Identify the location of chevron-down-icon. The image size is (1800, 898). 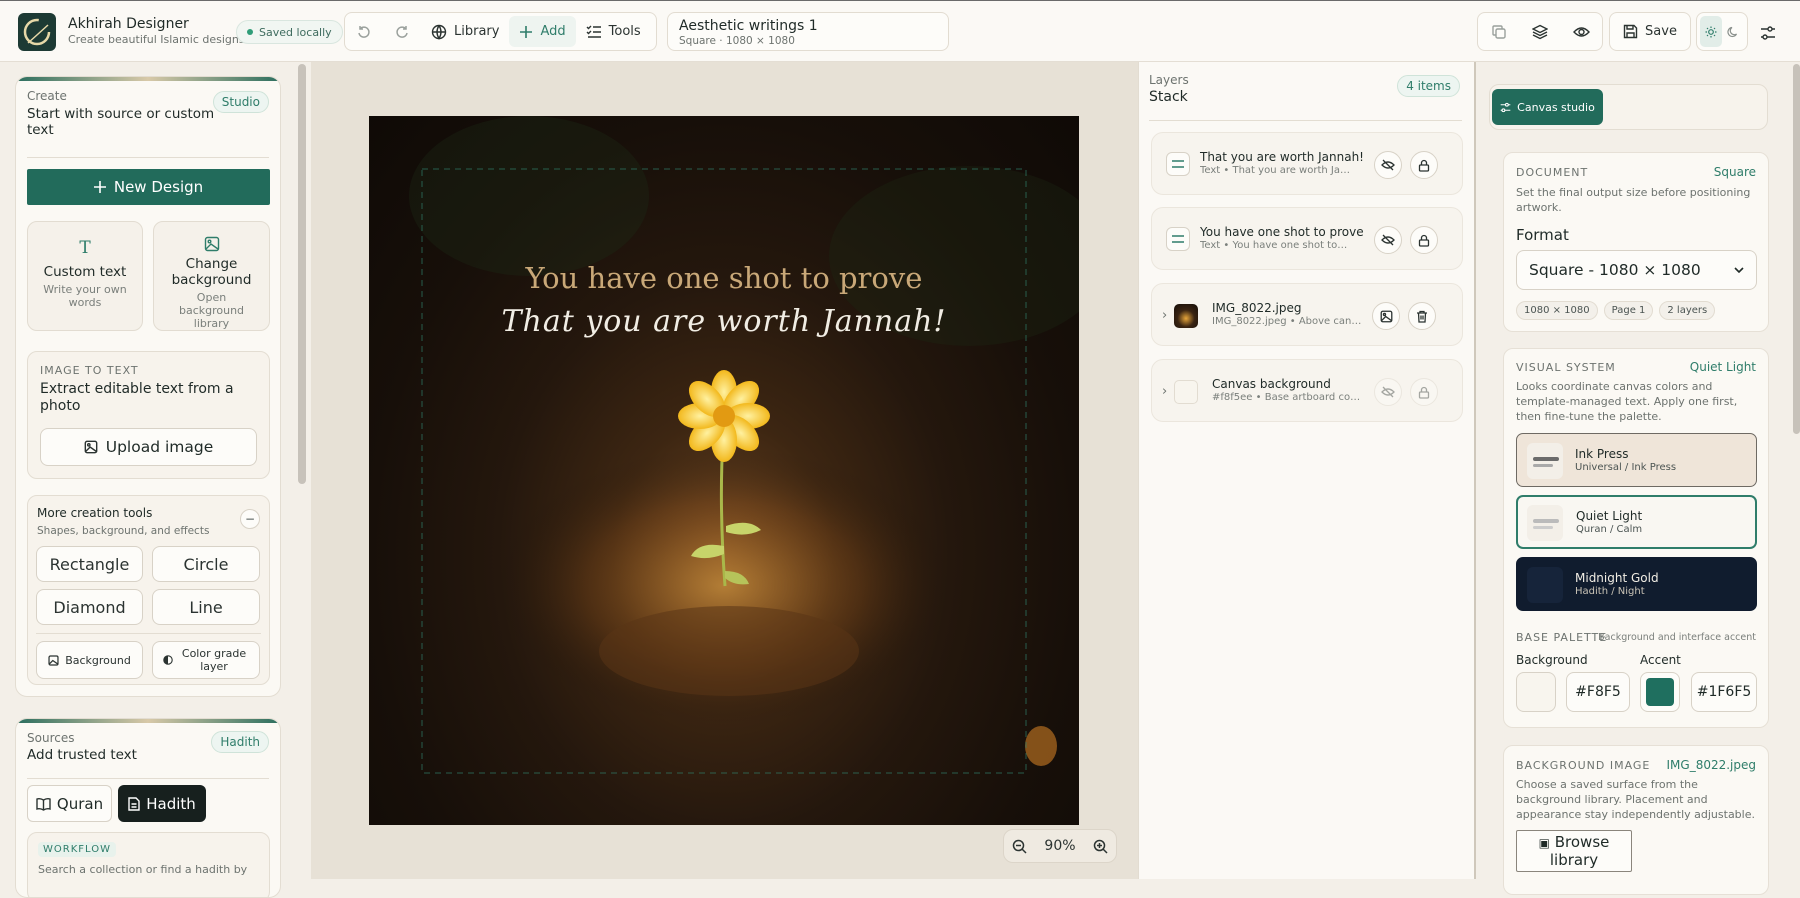
(1739, 270).